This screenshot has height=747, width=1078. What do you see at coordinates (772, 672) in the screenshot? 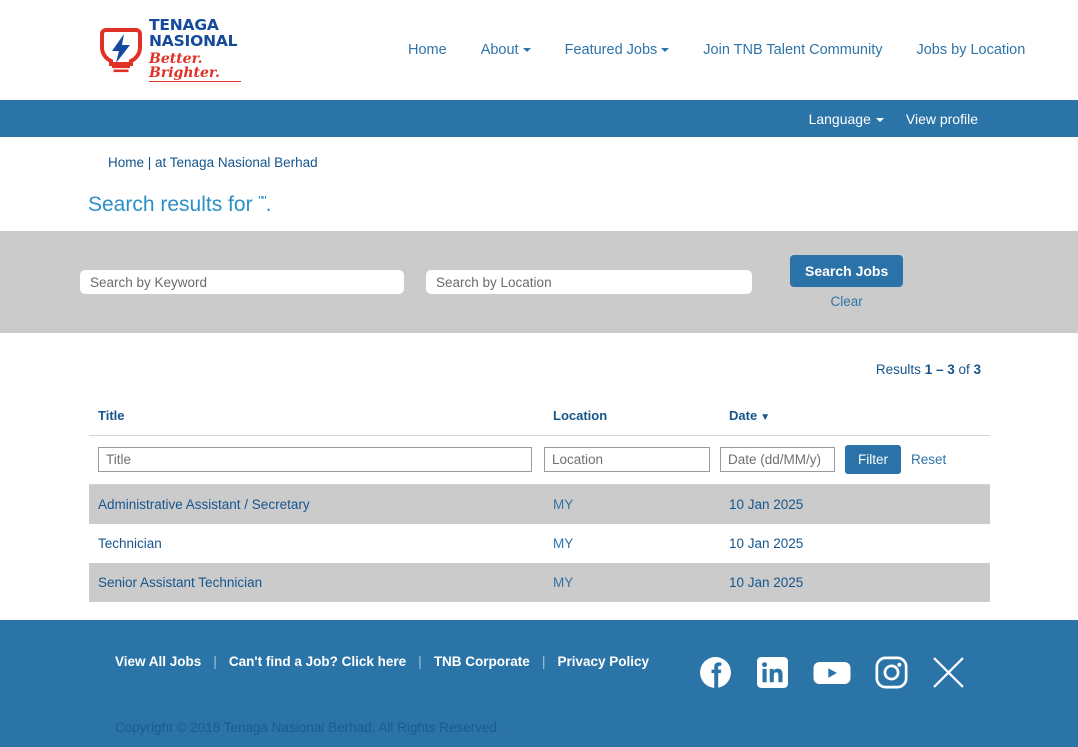
I see `linkedin-icon` at bounding box center [772, 672].